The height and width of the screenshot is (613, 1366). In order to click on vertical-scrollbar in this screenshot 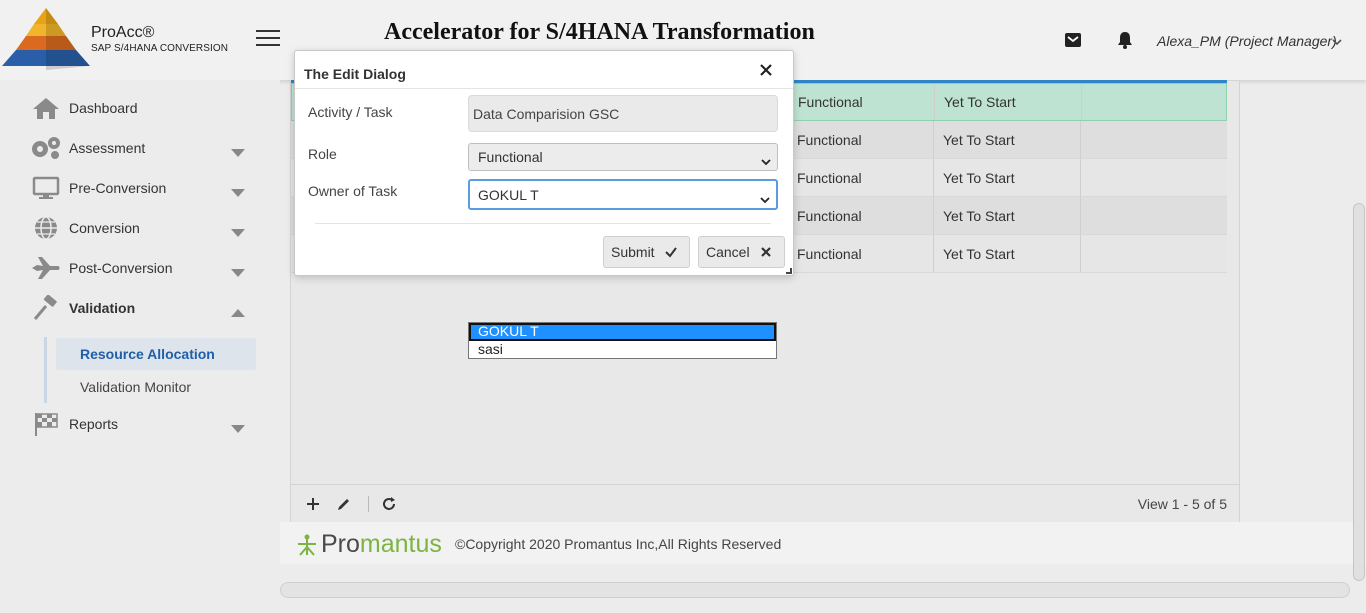, I will do `click(1359, 392)`.